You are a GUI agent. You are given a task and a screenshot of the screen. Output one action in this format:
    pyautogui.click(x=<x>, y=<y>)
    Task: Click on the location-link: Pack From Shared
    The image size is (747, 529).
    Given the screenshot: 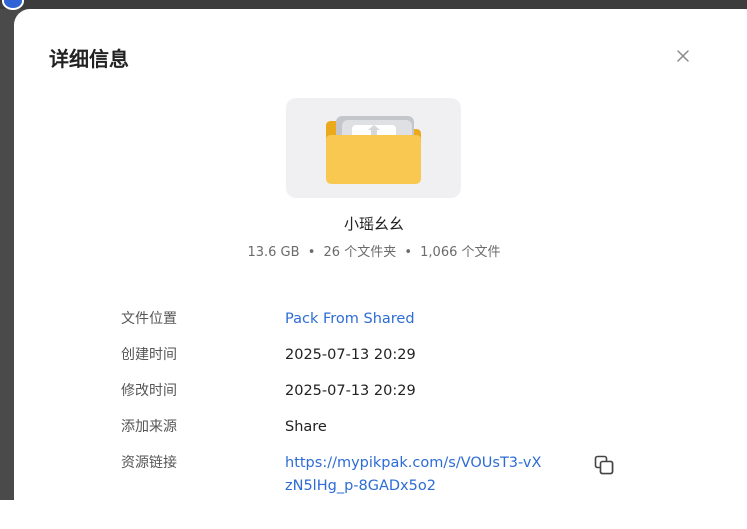 What is the action you would take?
    pyautogui.click(x=350, y=319)
    